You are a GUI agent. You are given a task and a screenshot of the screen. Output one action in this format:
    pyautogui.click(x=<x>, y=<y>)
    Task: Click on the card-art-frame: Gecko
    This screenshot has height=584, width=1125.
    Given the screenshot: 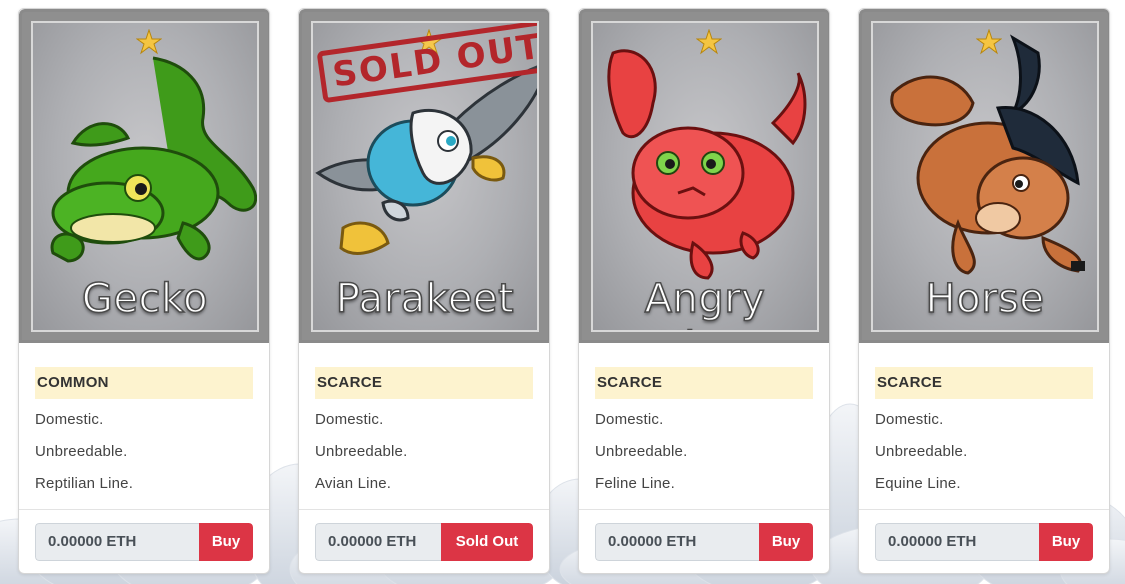 What is the action you would take?
    pyautogui.click(x=144, y=176)
    